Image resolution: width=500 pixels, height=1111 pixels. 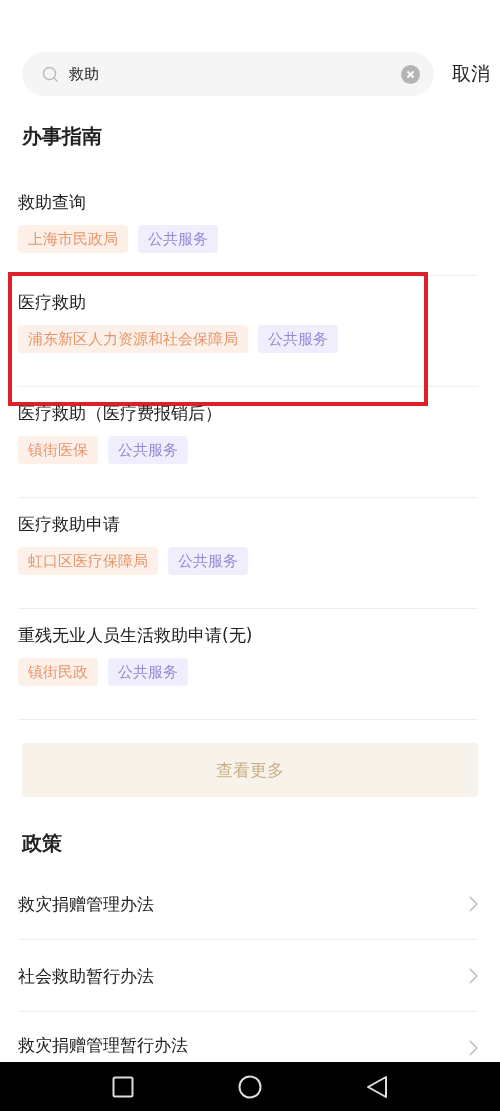 I want to click on guide-title: 救助查询, so click(x=52, y=202).